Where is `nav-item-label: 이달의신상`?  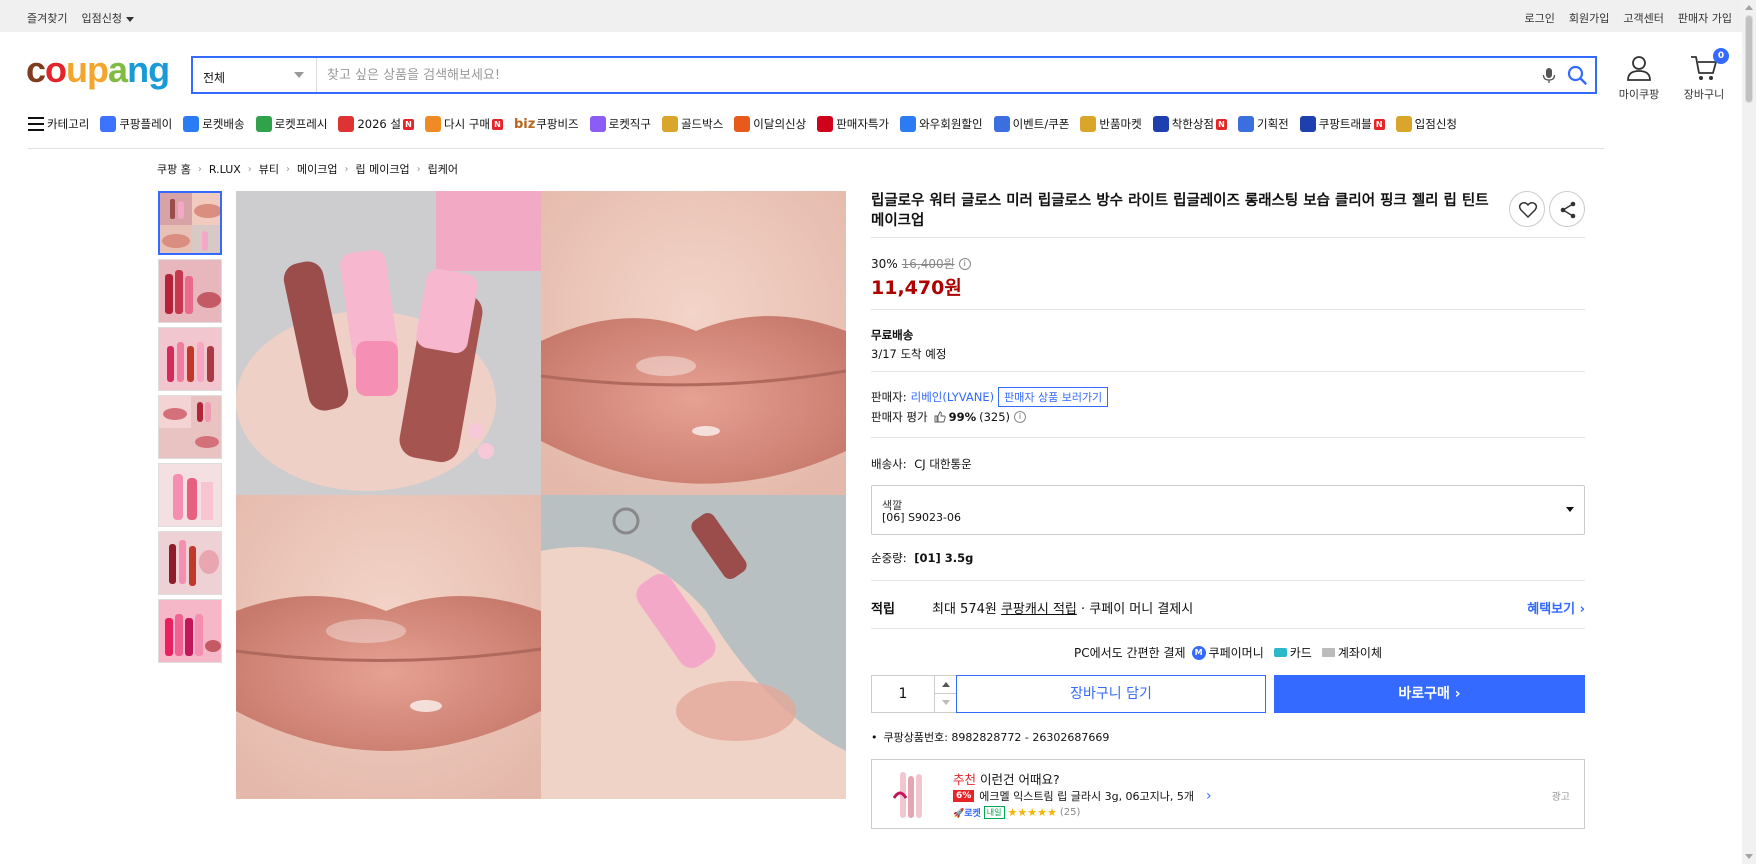 nav-item-label: 이달의신상 is located at coordinates (780, 124).